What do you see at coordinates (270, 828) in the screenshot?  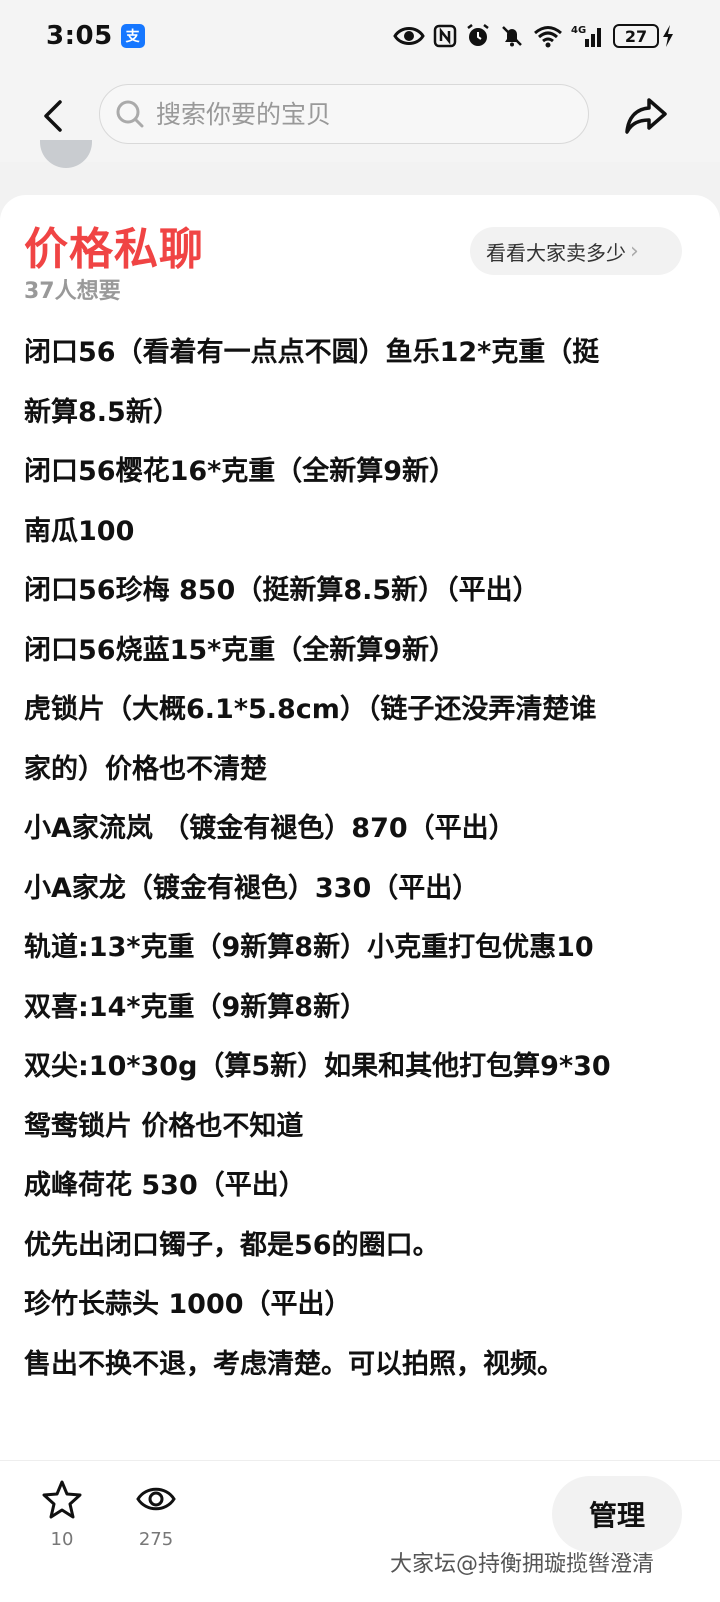 I see `description-line: 小A家流岚 （镀金有褪色）870（平出）` at bounding box center [270, 828].